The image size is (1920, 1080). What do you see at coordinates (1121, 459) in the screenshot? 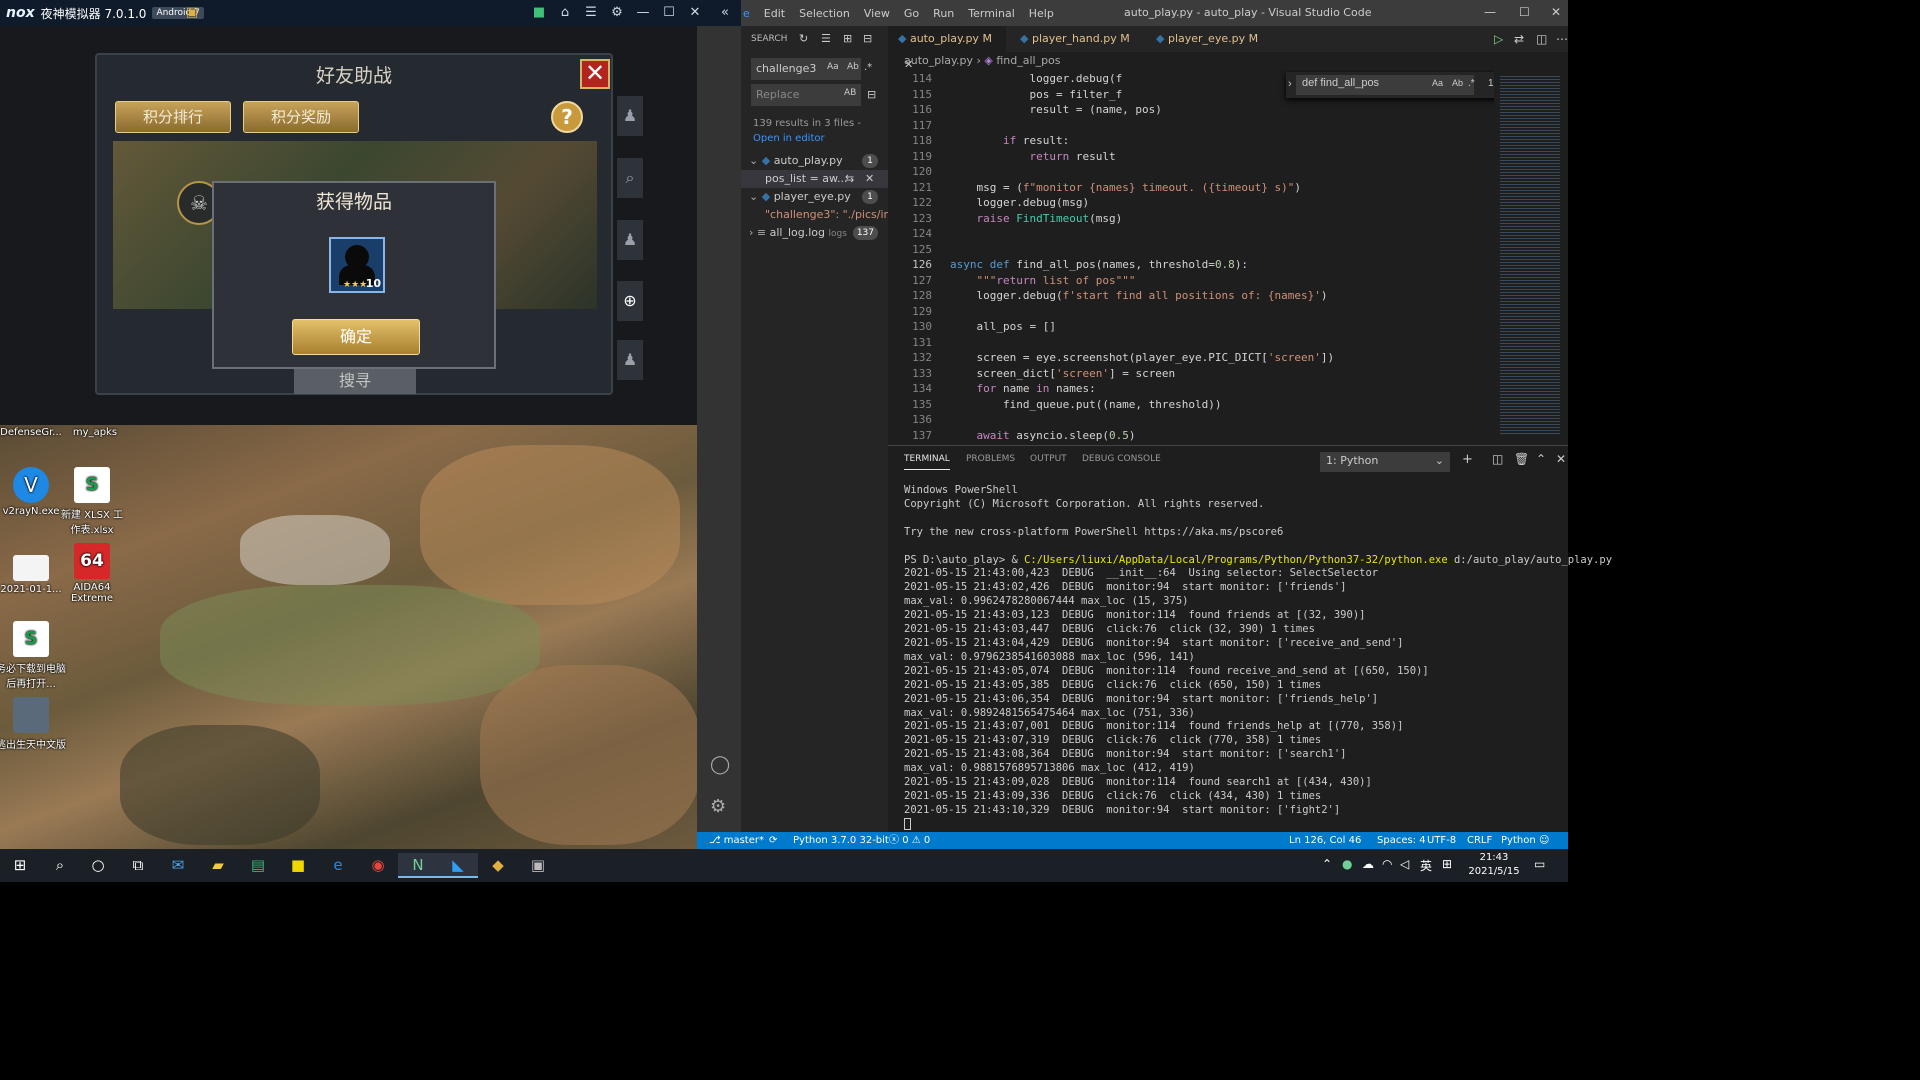
I see `tab-debug-console: DEBUG CONSOLE` at bounding box center [1121, 459].